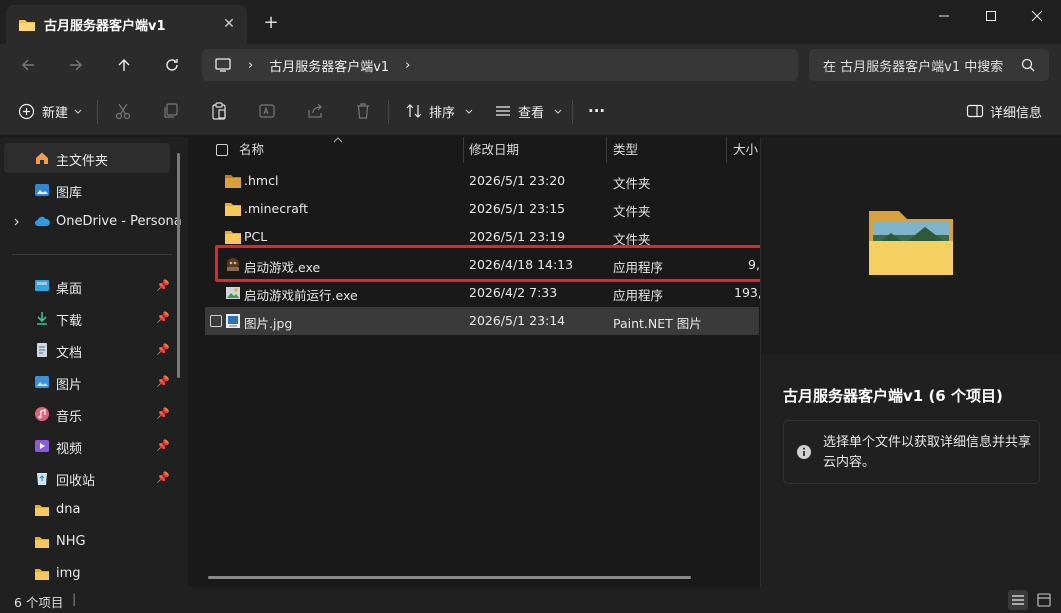  What do you see at coordinates (171, 111) in the screenshot?
I see `copy-button` at bounding box center [171, 111].